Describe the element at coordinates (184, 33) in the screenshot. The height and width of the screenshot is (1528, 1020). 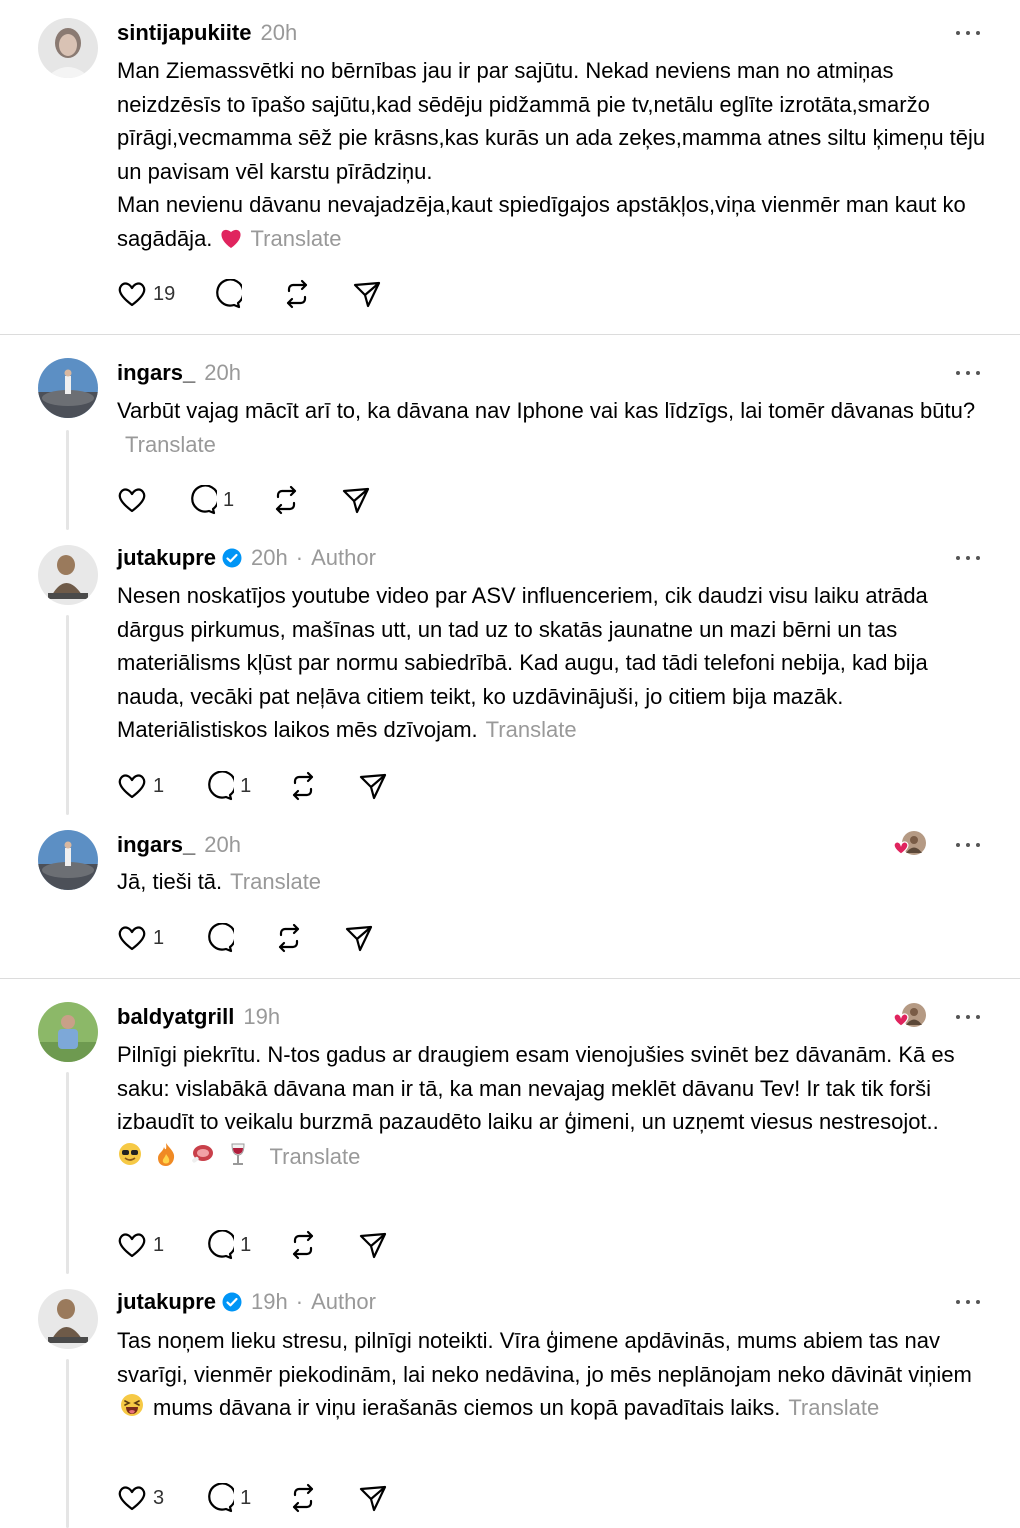
I see `username: sintijapukiite` at that location.